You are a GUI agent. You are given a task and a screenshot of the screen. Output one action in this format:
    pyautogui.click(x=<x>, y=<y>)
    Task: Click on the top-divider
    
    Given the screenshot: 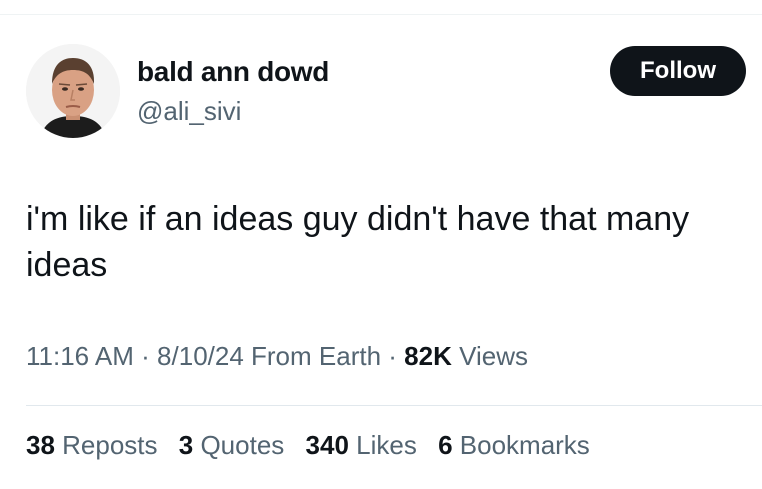 What is the action you would take?
    pyautogui.click(x=381, y=14)
    